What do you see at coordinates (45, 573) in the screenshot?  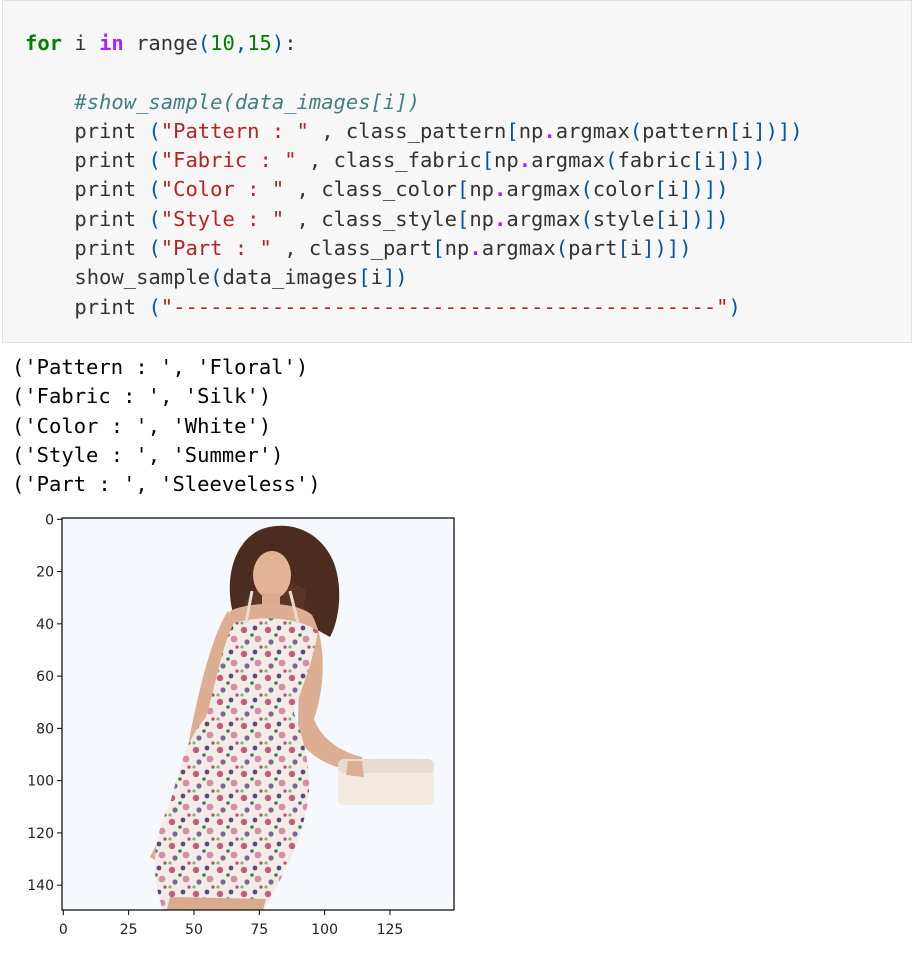 I see `y-tick-label: 20` at bounding box center [45, 573].